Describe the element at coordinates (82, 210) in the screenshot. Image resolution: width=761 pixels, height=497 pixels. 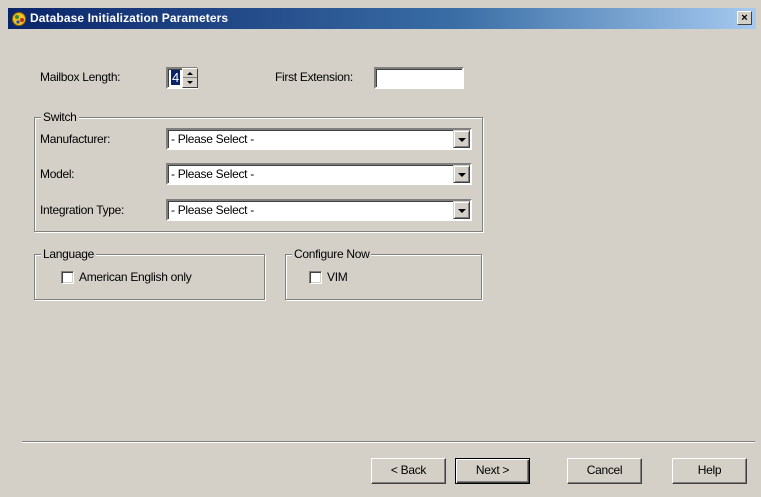
I see `integration-type-label: Integration Type:` at that location.